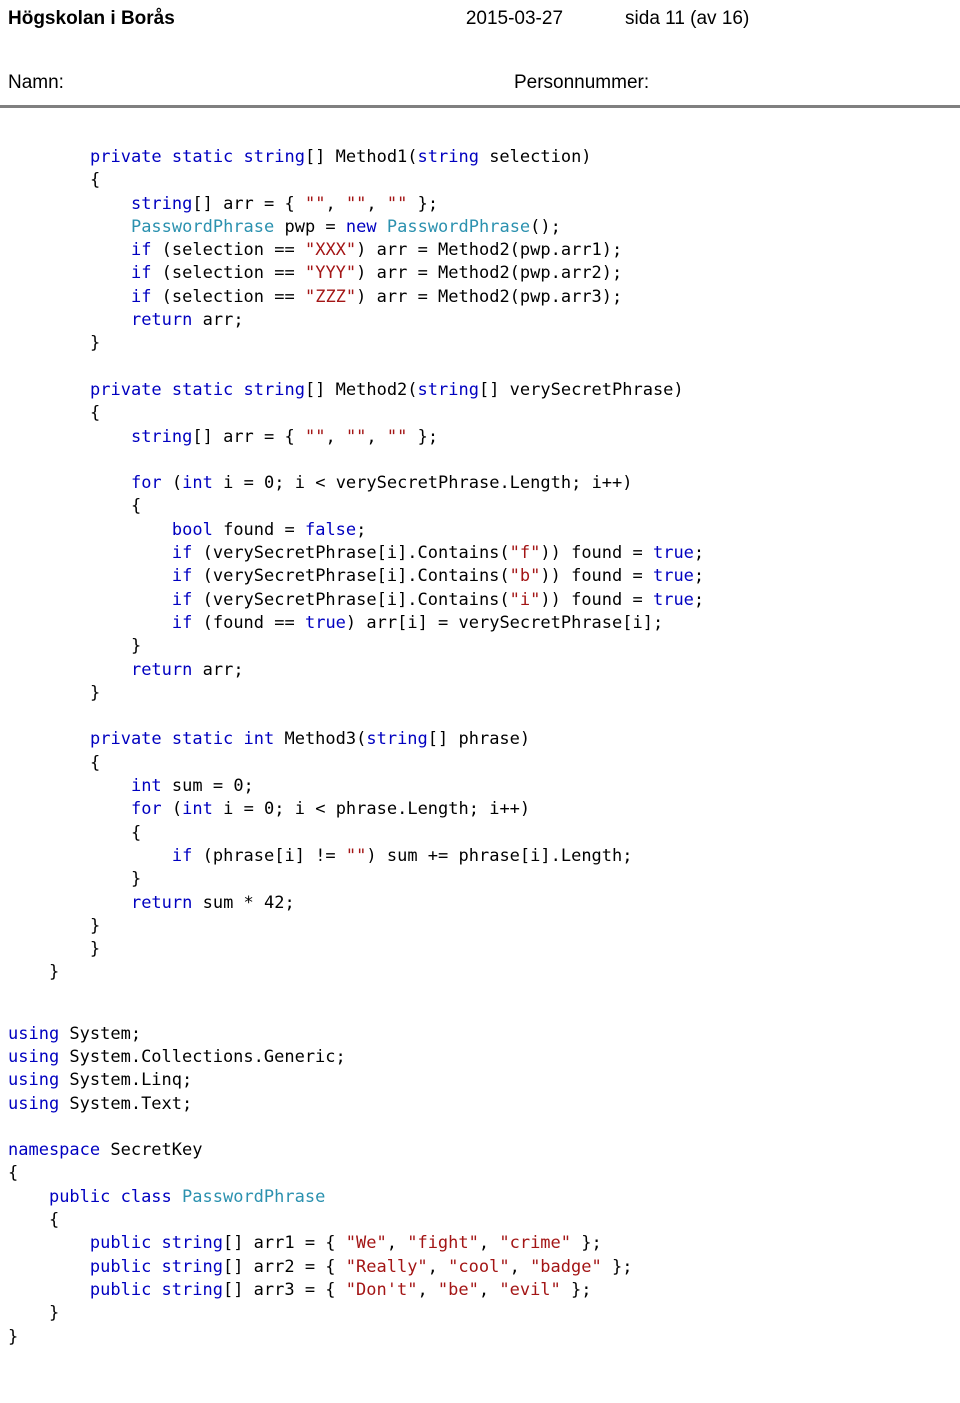  What do you see at coordinates (330, 273) in the screenshot?
I see `code-token-str: "YYY"` at bounding box center [330, 273].